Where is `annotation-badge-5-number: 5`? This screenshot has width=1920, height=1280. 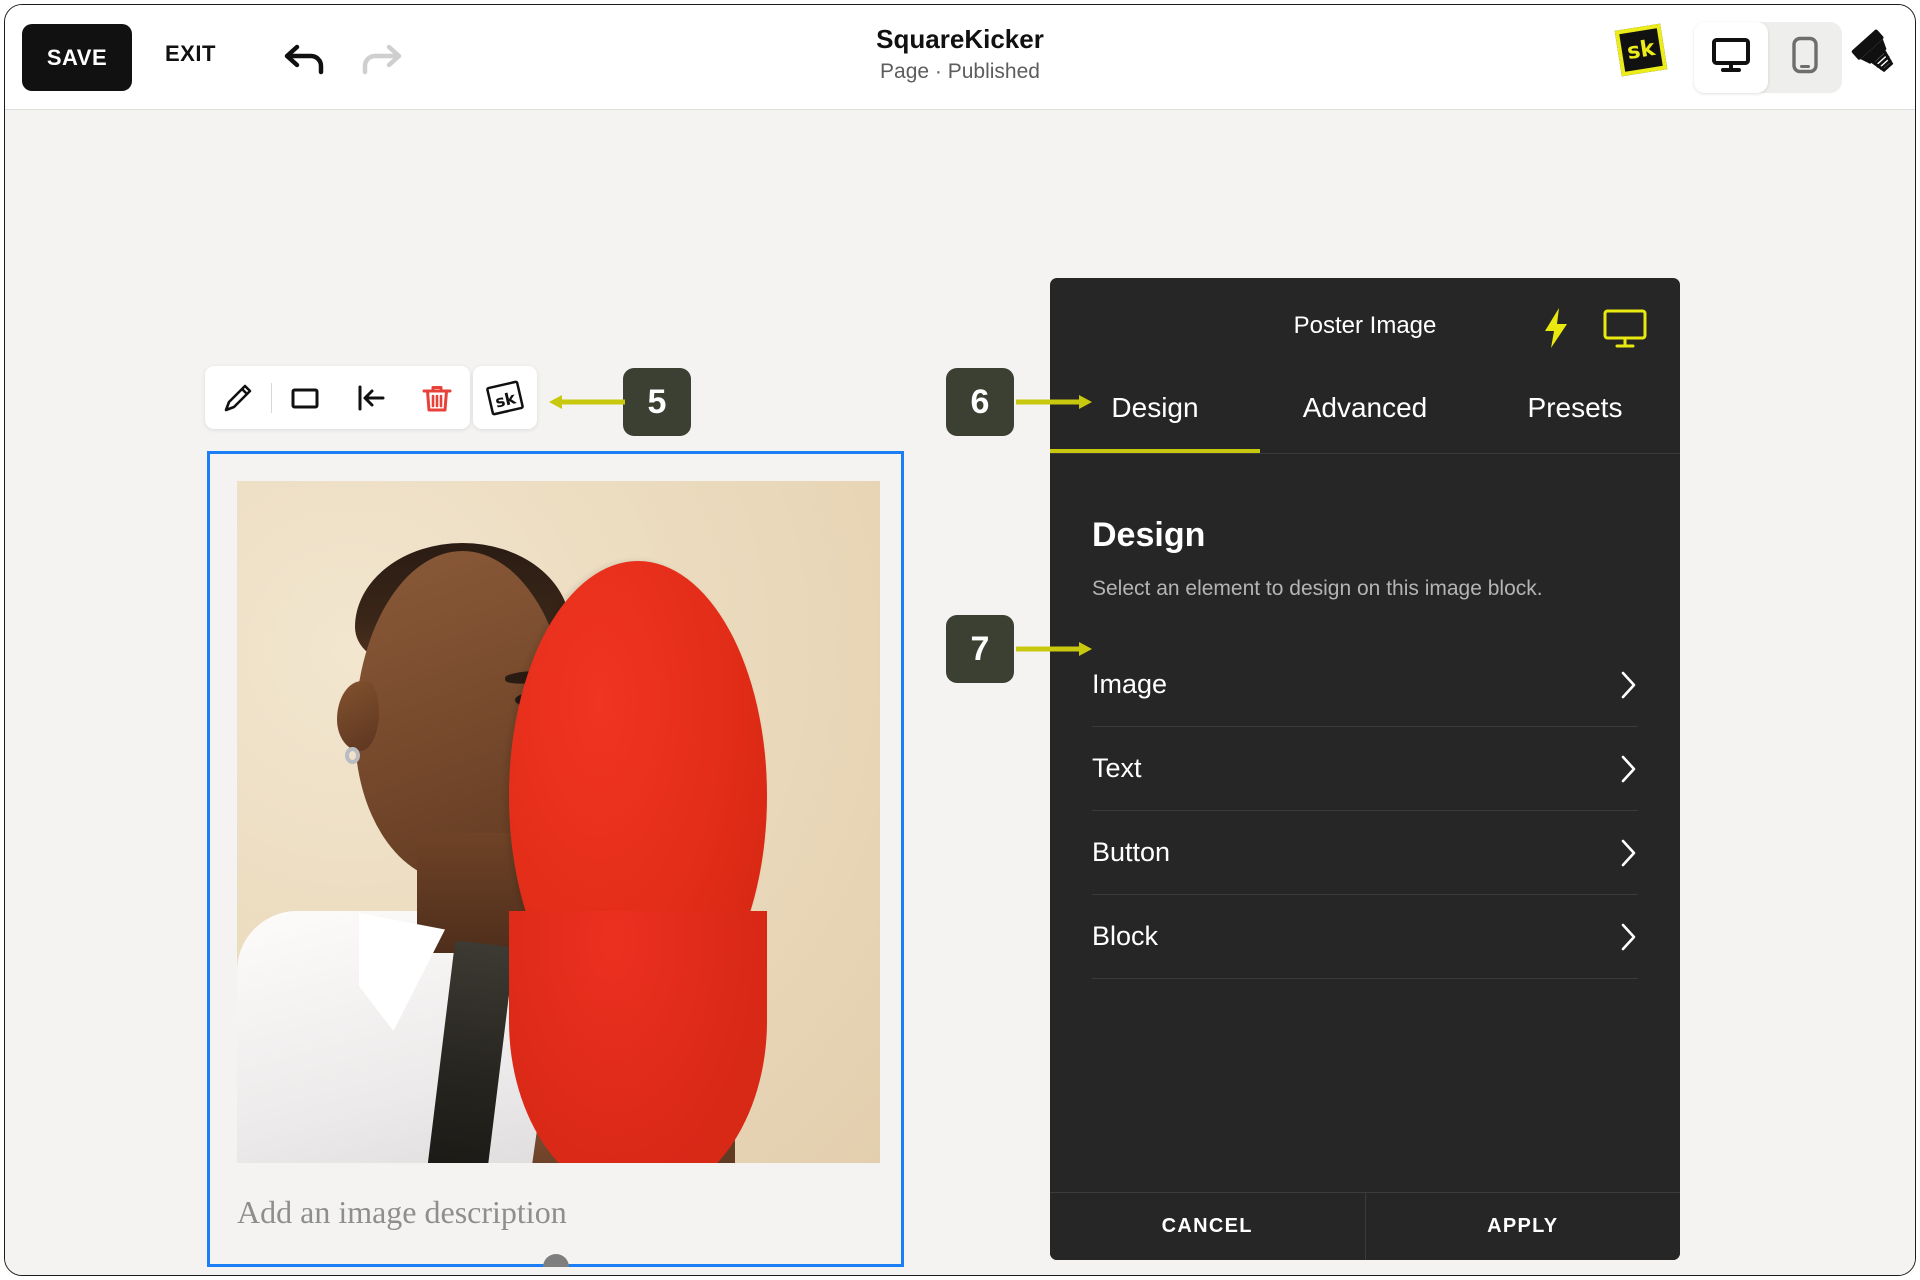
annotation-badge-5-number: 5 is located at coordinates (657, 401).